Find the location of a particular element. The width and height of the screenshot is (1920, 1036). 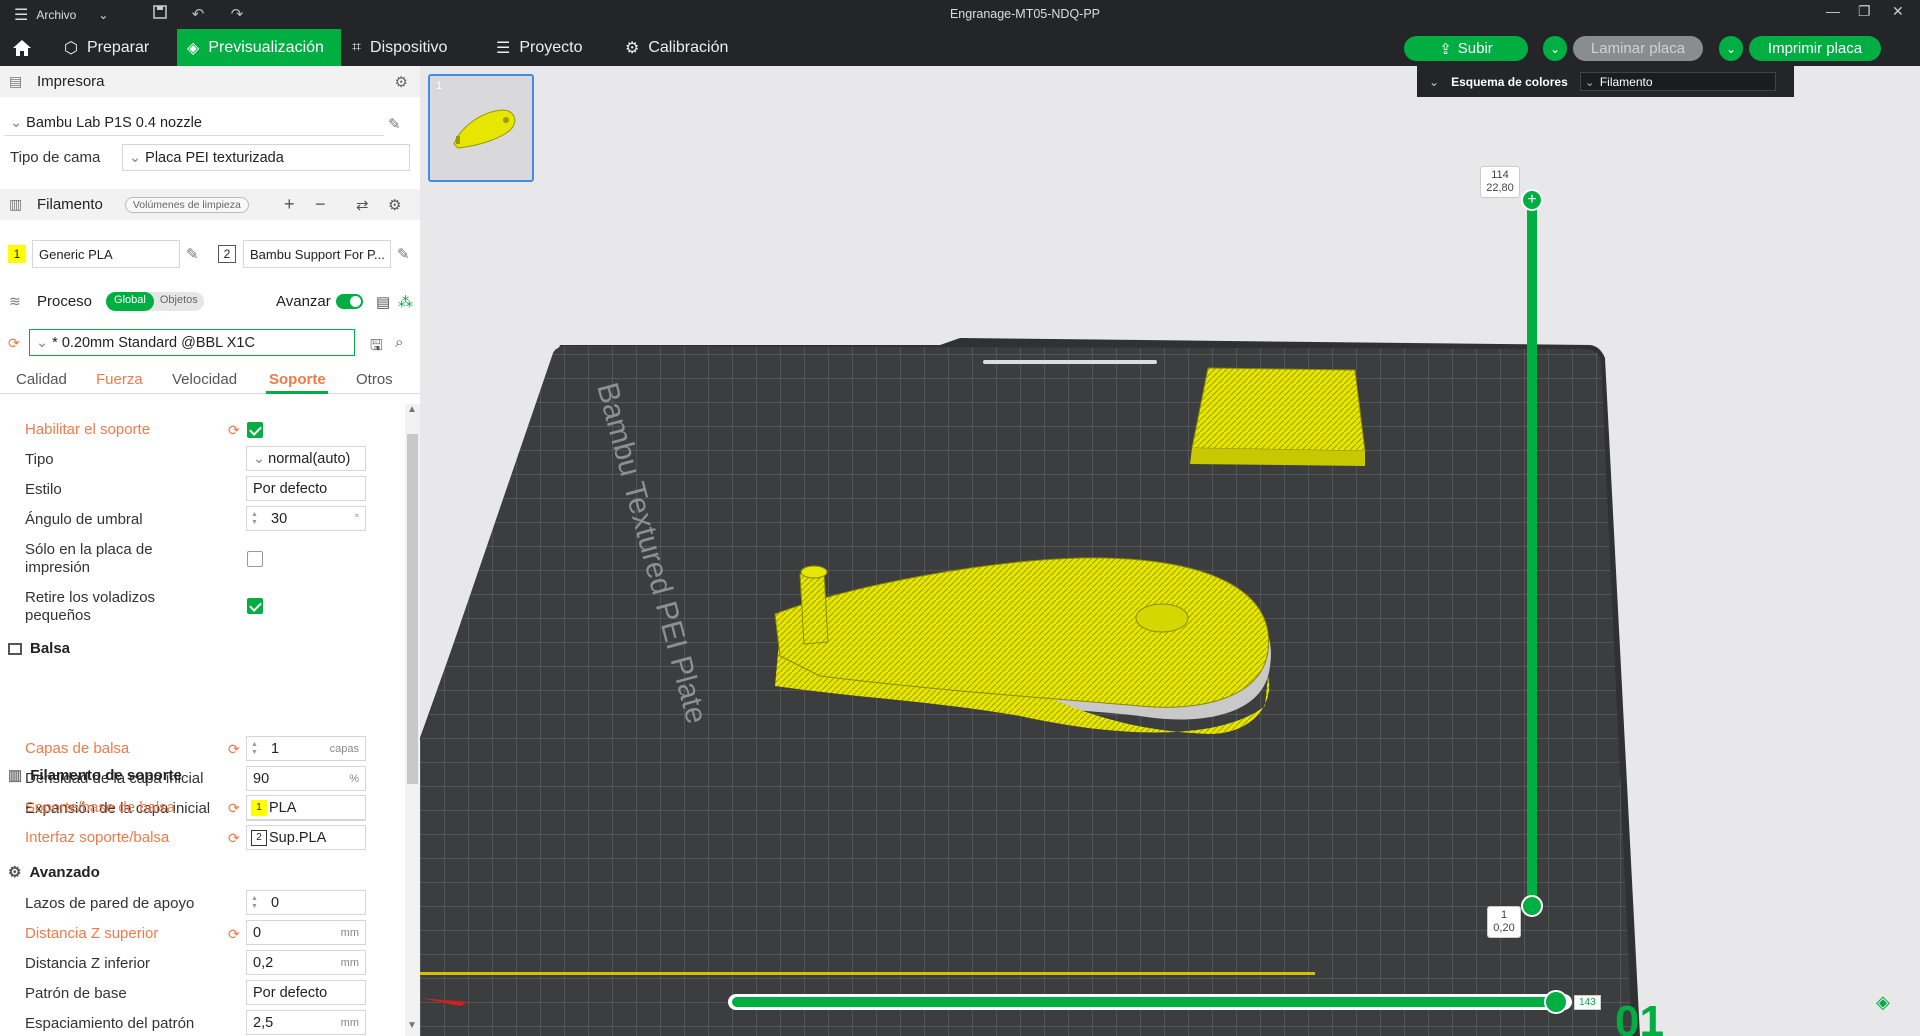

layer-slider-track is located at coordinates (1532, 556).